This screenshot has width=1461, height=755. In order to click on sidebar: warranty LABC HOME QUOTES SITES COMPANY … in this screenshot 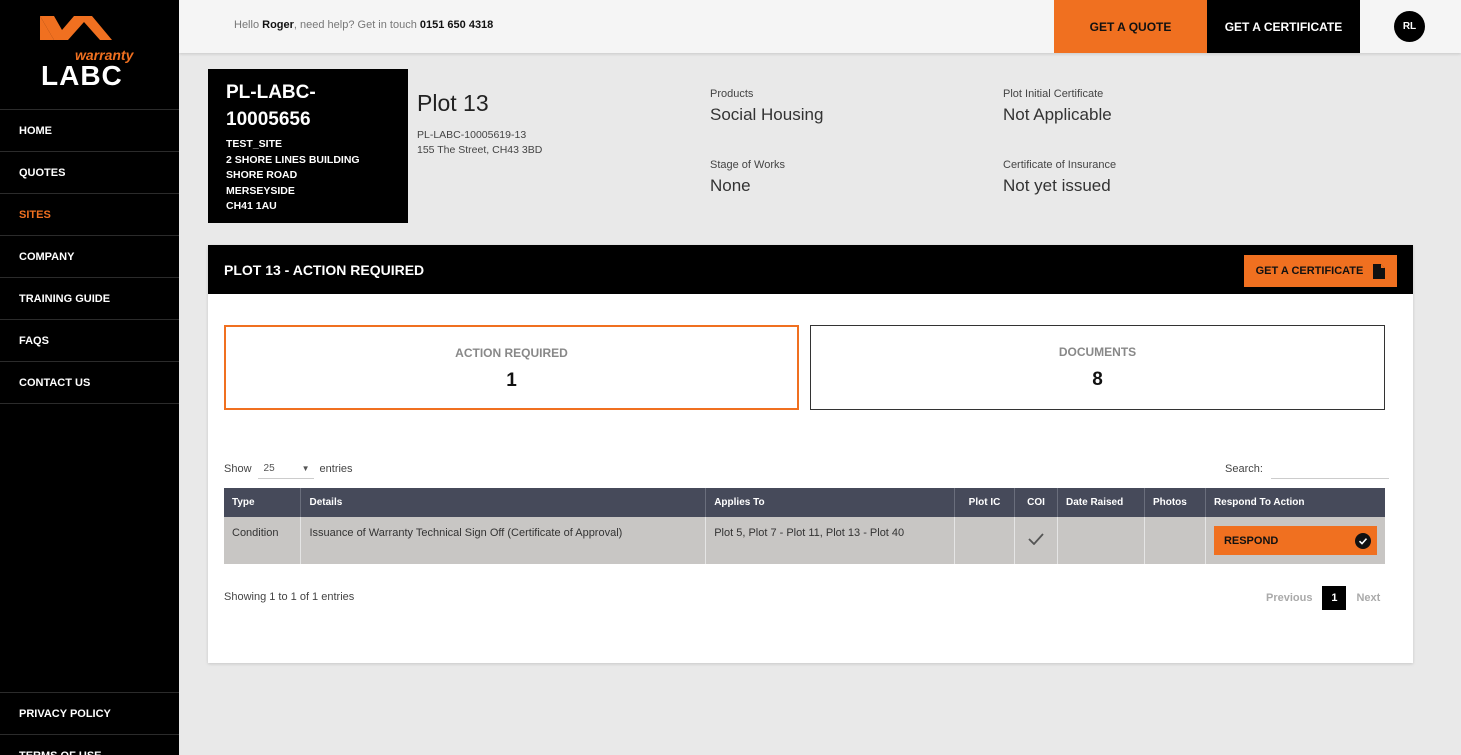, I will do `click(89, 377)`.